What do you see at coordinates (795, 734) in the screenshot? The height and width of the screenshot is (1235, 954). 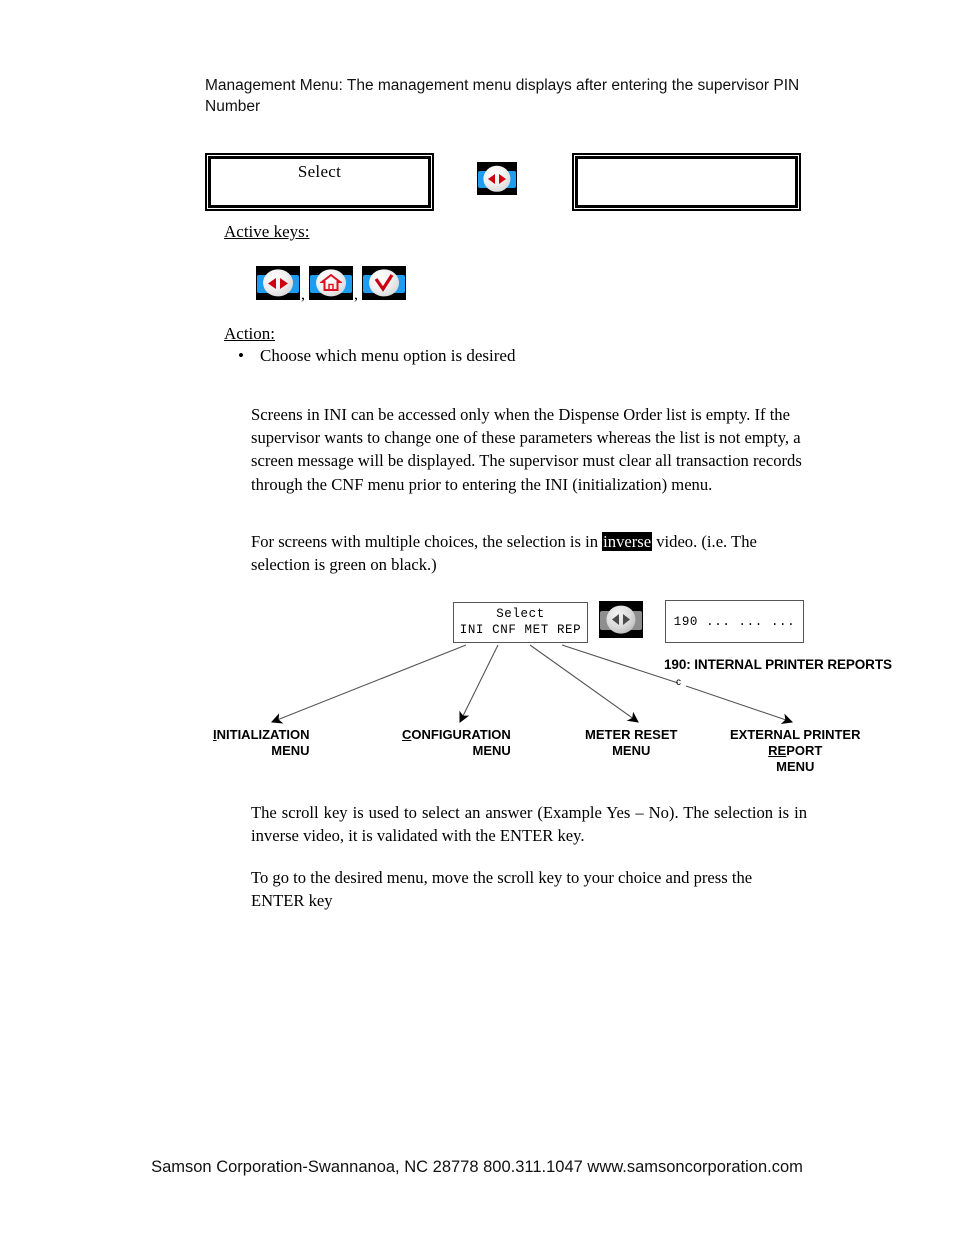 I see `leaf-line1-rest: EXTERNAL PRINTER` at bounding box center [795, 734].